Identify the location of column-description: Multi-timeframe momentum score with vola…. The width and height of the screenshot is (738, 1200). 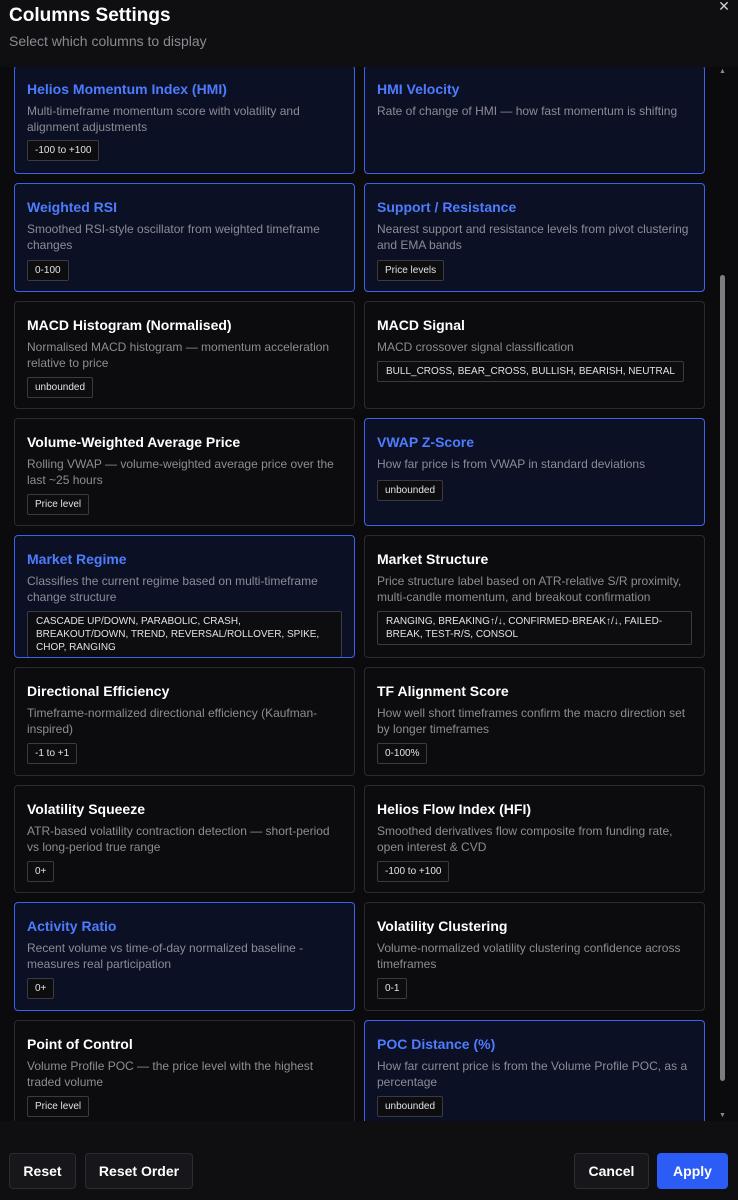
(163, 119).